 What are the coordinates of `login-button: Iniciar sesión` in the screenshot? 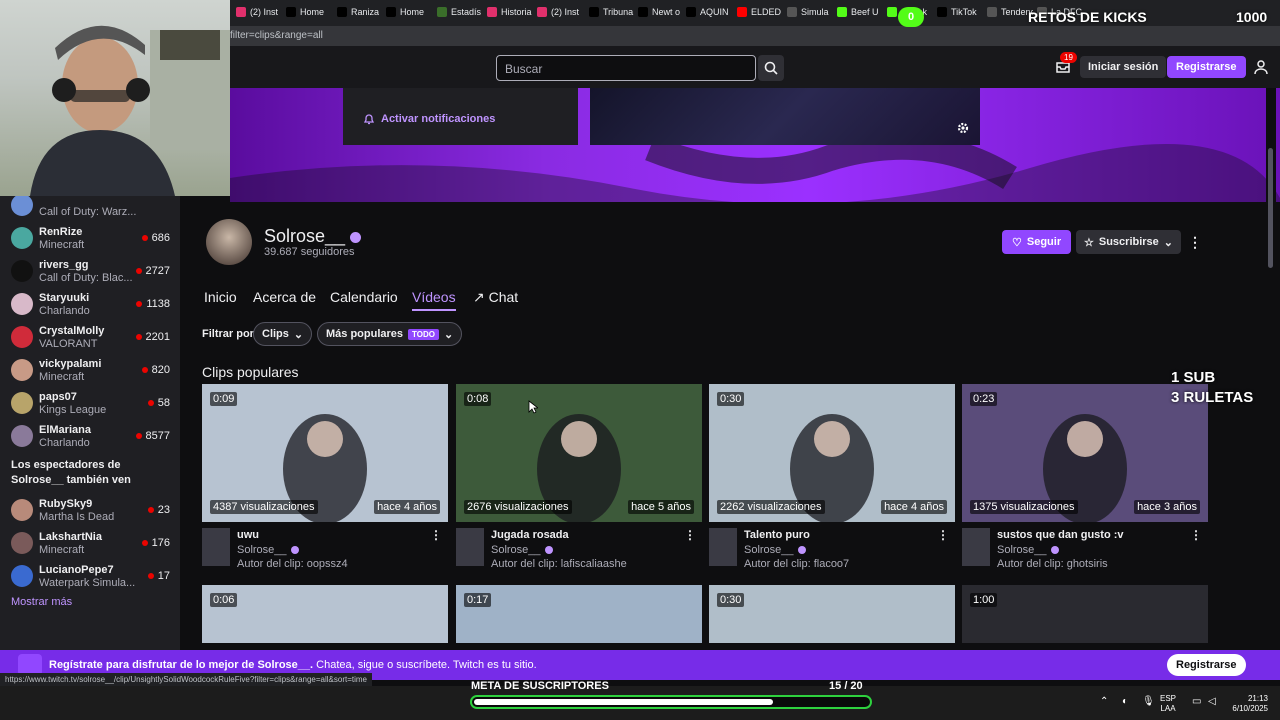 It's located at (1123, 67).